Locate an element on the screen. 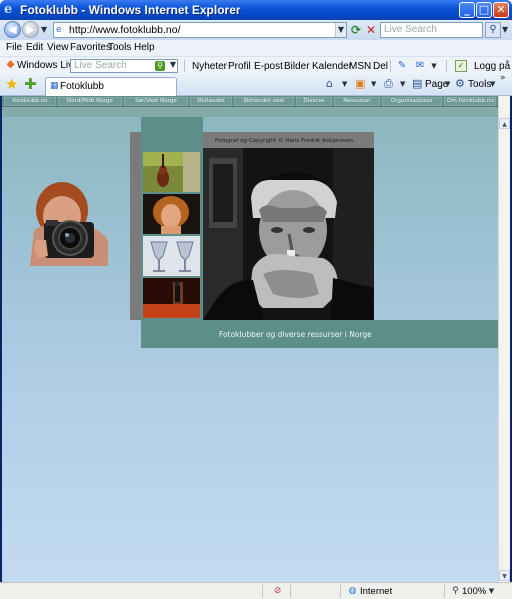 Image resolution: width=512 pixels, height=599 pixels. page-dropdown-icon: ▼ is located at coordinates (447, 84).